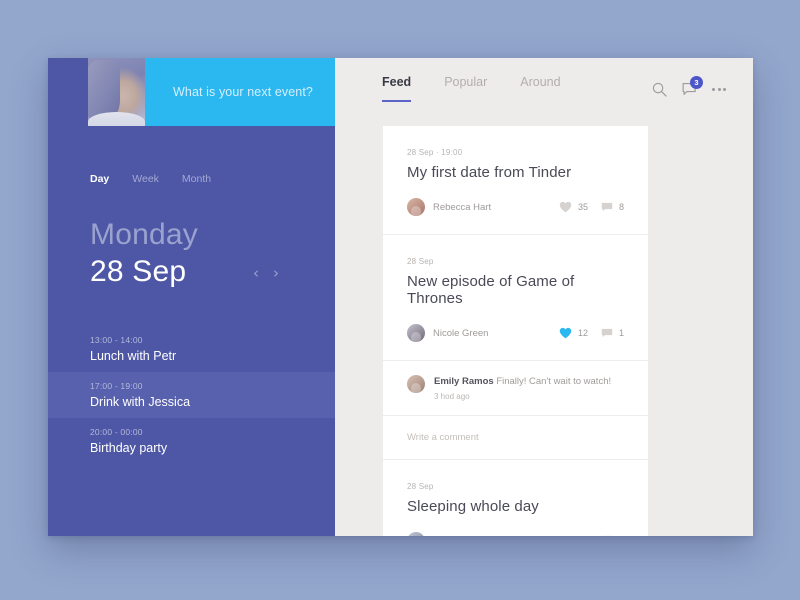 The image size is (800, 600). What do you see at coordinates (145, 179) in the screenshot?
I see `view-tab-week: Week` at bounding box center [145, 179].